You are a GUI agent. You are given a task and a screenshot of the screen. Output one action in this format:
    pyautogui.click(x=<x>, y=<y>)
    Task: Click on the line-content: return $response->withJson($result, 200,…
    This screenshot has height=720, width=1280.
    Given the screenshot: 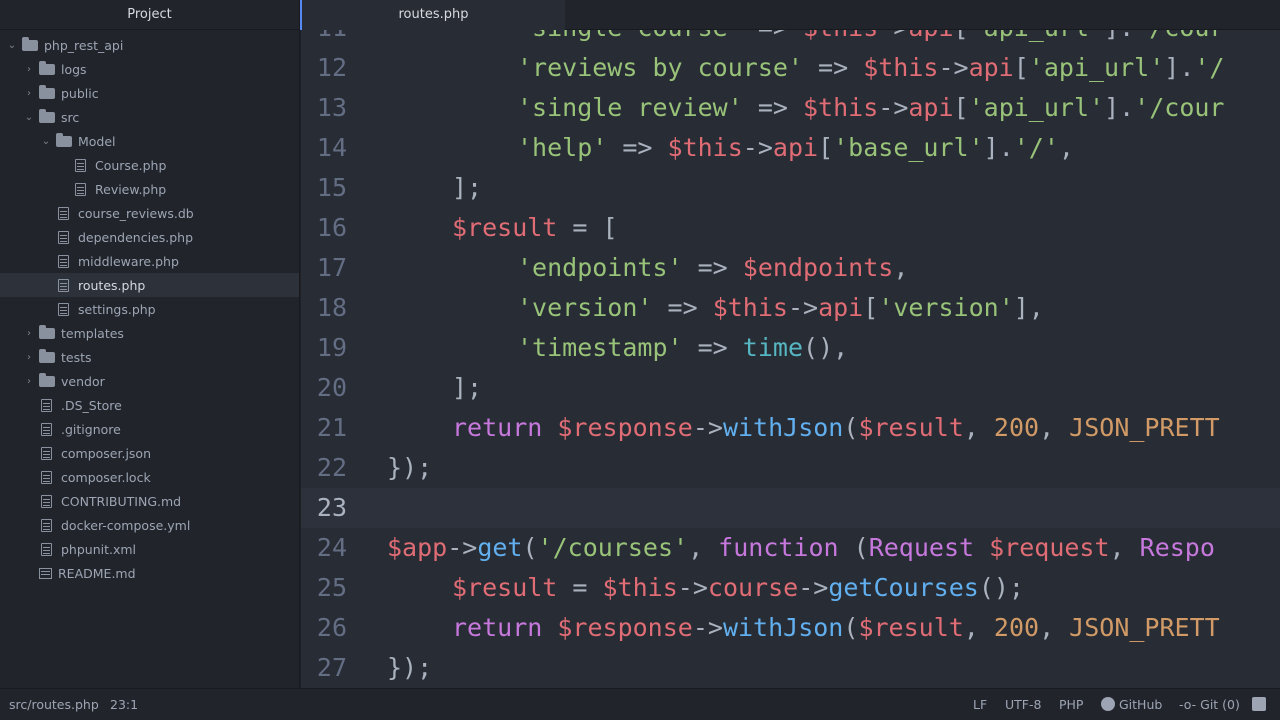 What is the action you would take?
    pyautogui.click(x=783, y=428)
    